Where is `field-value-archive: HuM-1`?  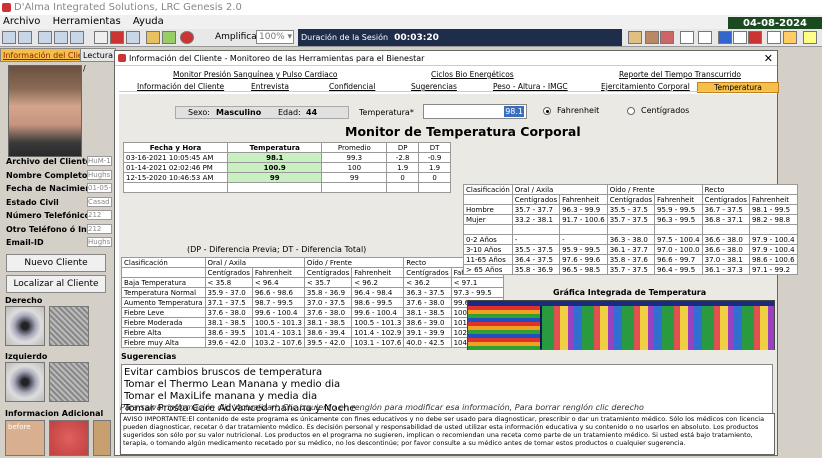
field-value-archive: HuM-1 is located at coordinates (99, 161).